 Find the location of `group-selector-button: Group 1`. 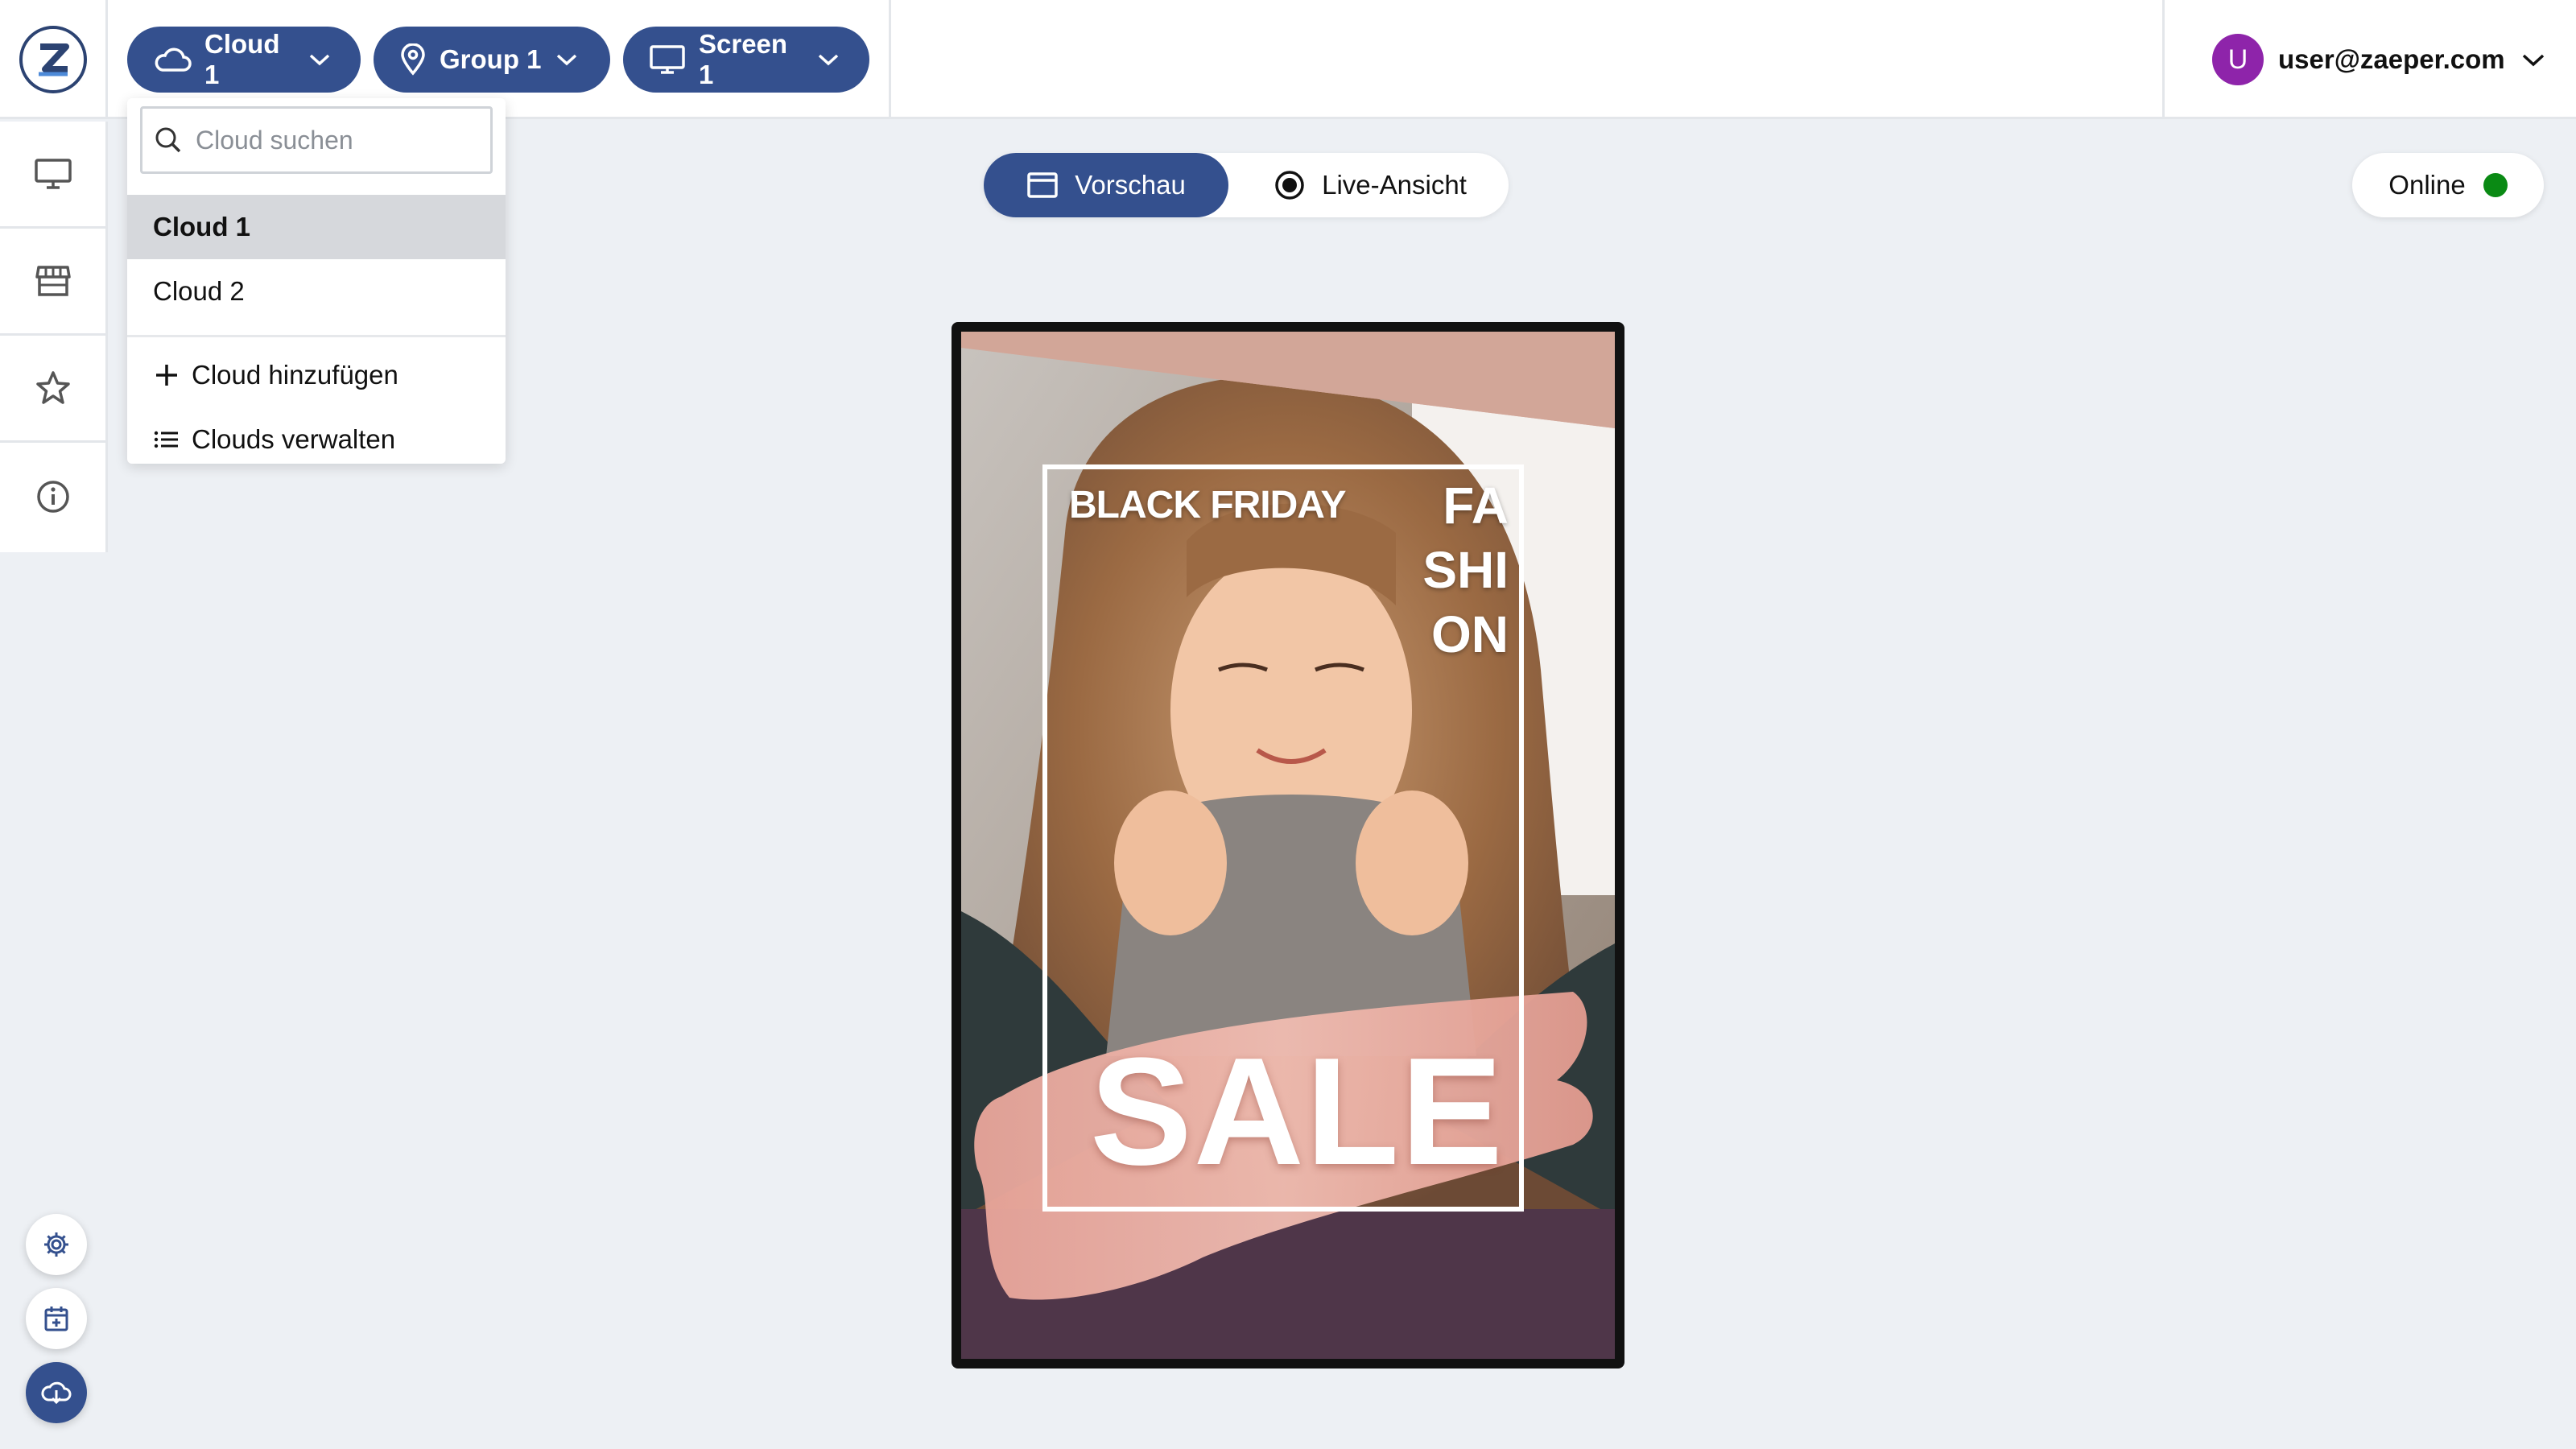

group-selector-button: Group 1 is located at coordinates (492, 60).